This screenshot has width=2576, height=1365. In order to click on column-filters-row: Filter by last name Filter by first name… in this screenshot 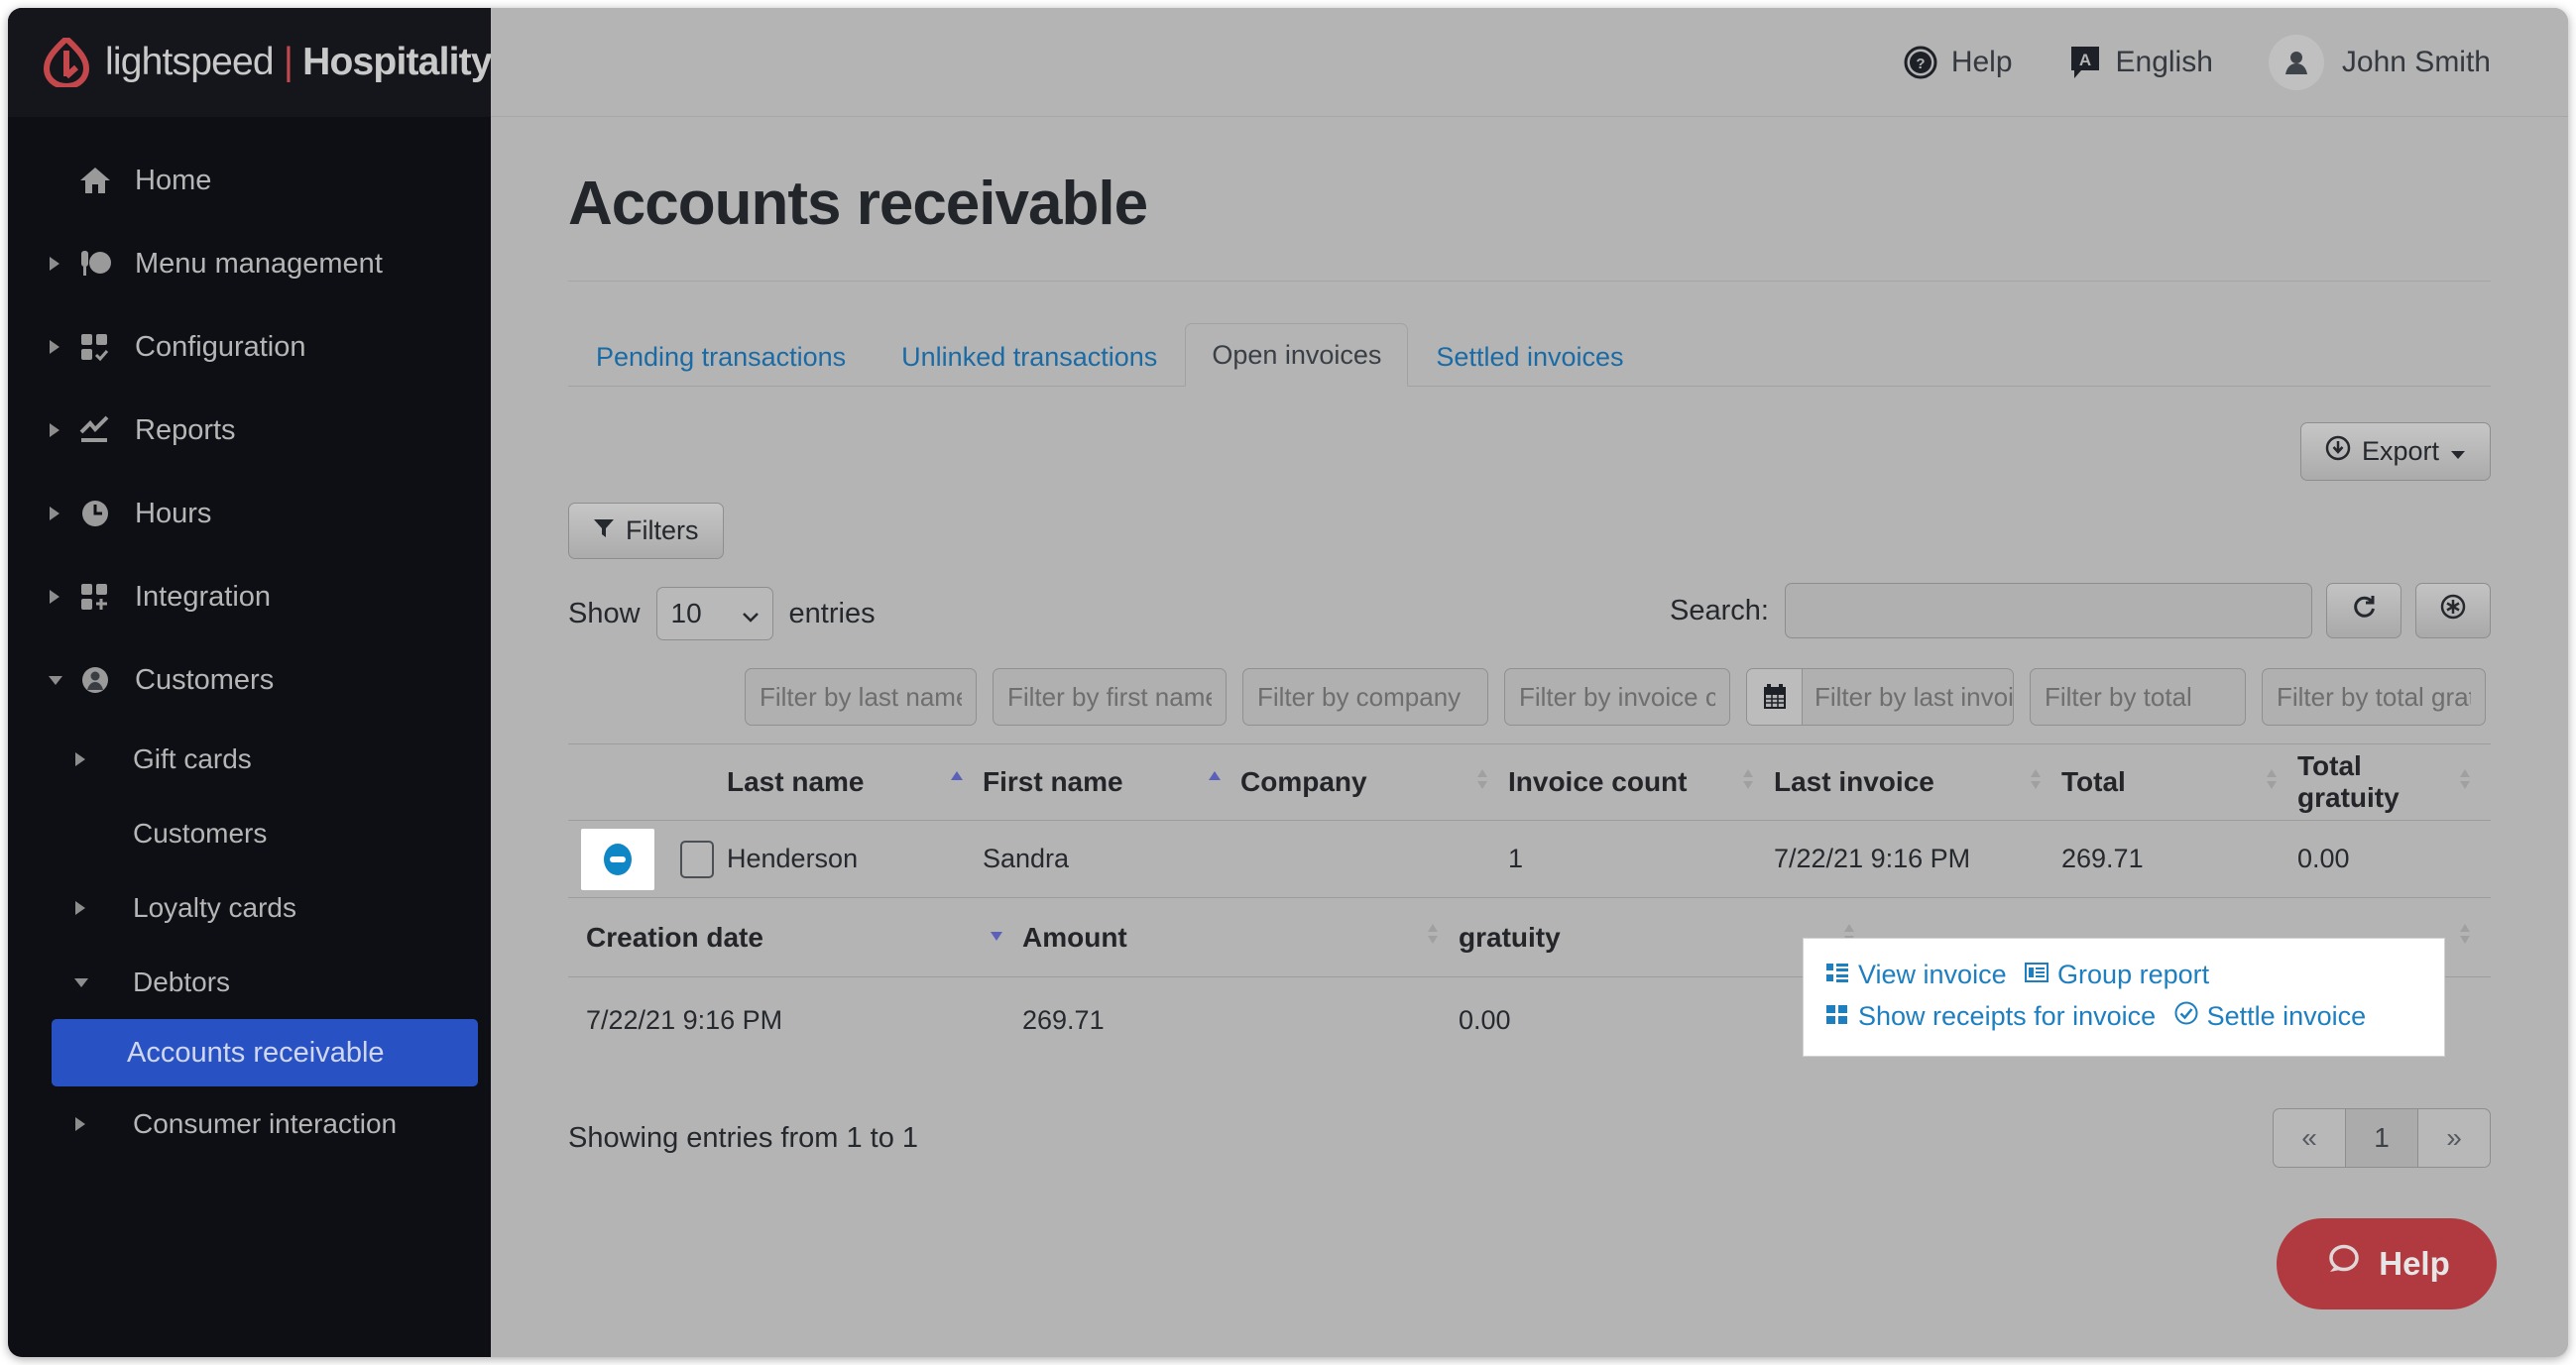, I will do `click(1530, 697)`.